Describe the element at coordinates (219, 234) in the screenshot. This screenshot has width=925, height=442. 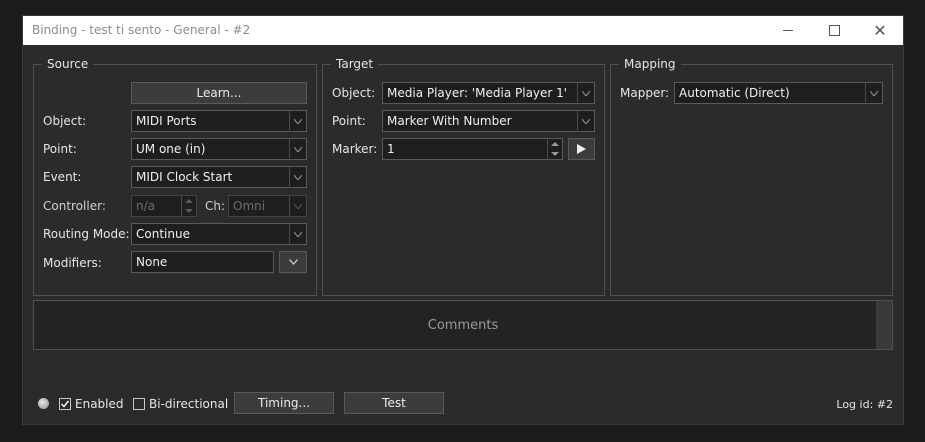
I see `routing-mode-select: Continue` at that location.